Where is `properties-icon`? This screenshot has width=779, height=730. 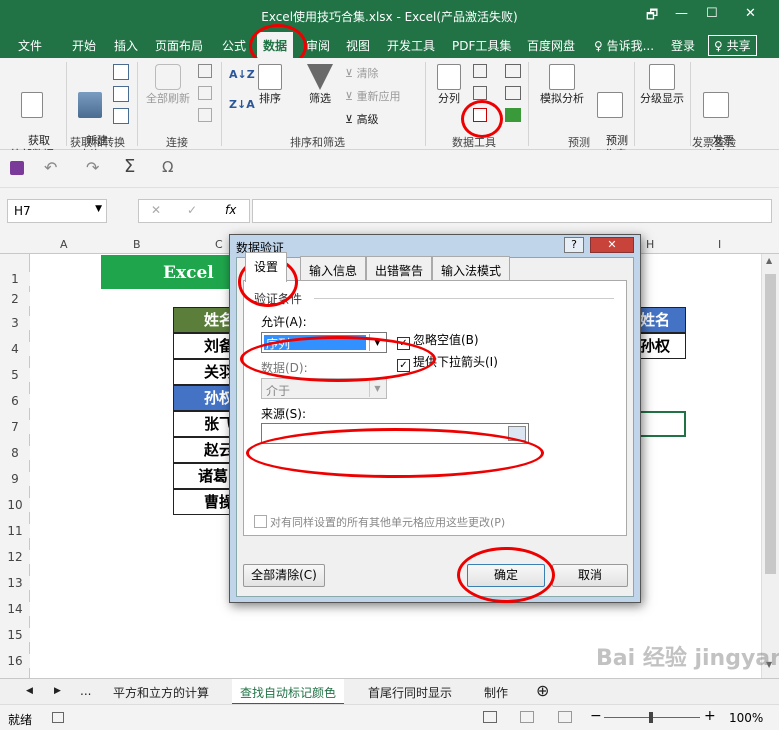
properties-icon is located at coordinates (205, 93).